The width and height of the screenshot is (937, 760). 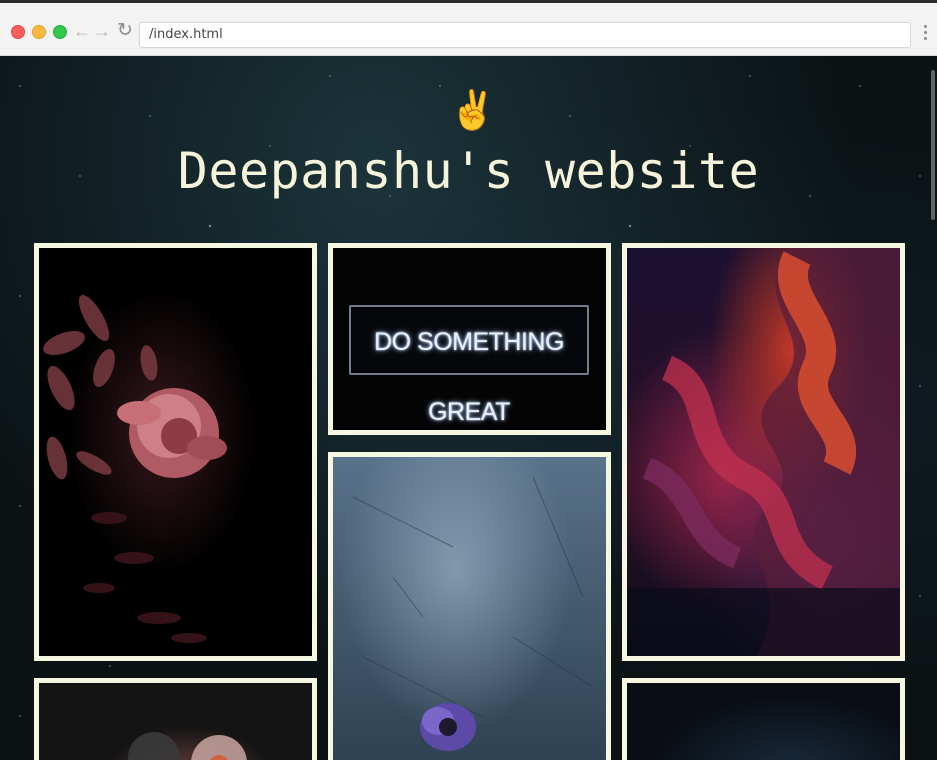 I want to click on browser-menu-icon, so click(x=925, y=35).